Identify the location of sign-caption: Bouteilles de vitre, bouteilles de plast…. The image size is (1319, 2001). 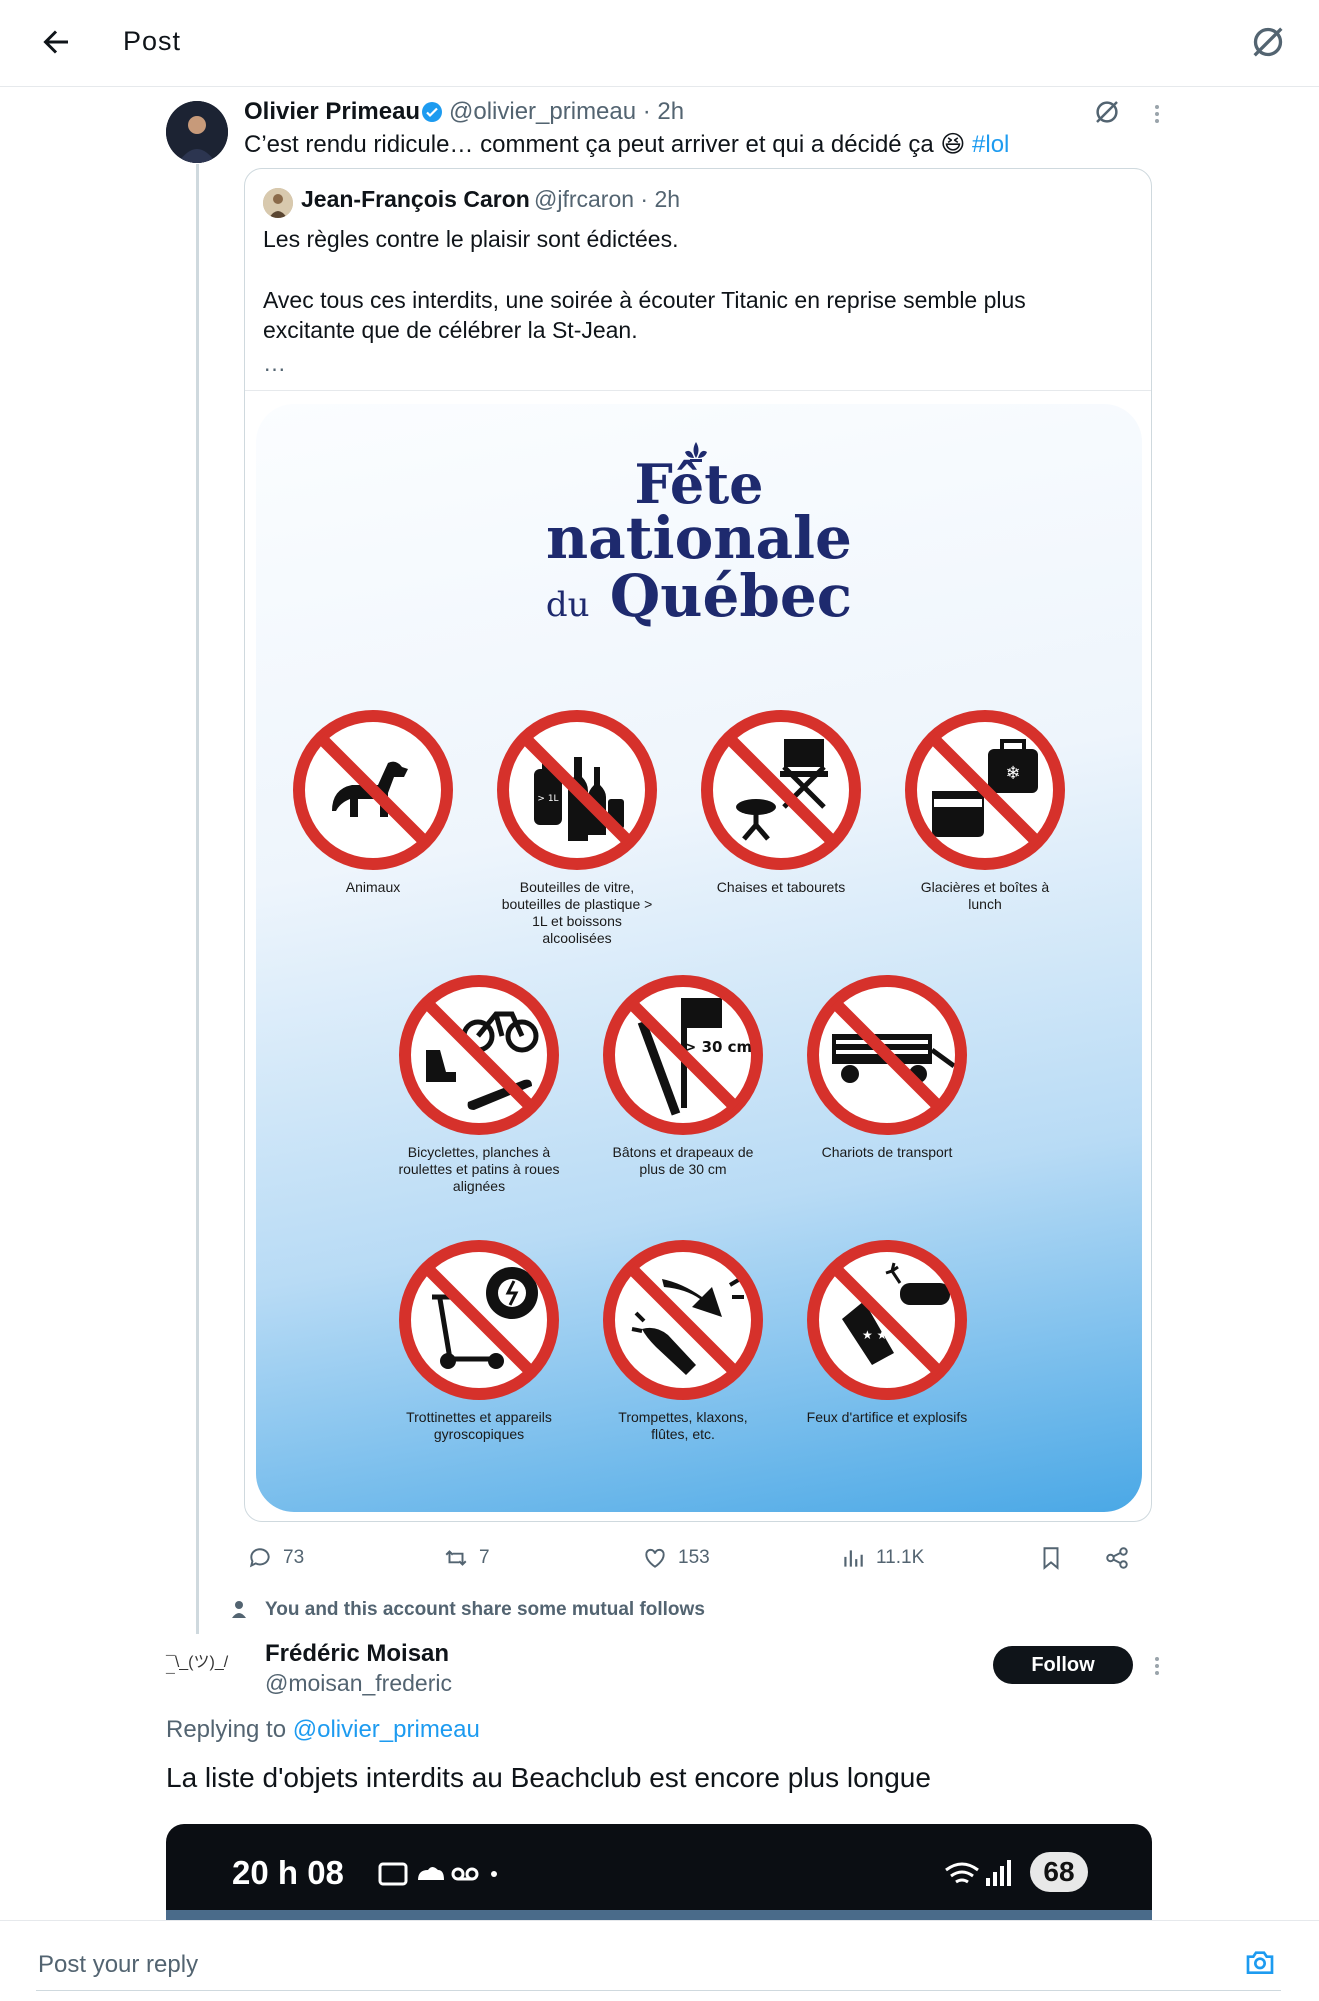
(577, 912).